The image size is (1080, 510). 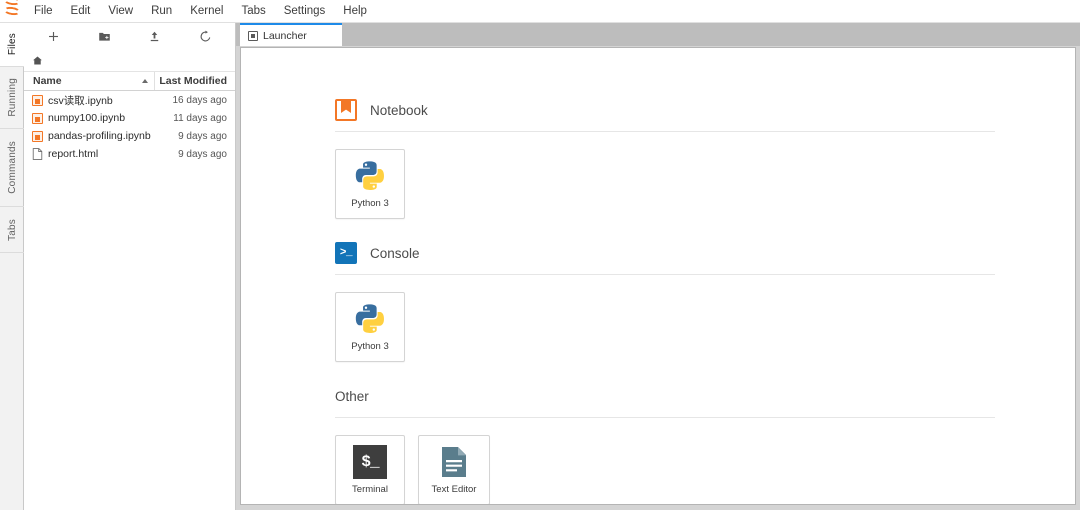 I want to click on file-name-label: csv读取.ipynb, so click(x=80, y=100).